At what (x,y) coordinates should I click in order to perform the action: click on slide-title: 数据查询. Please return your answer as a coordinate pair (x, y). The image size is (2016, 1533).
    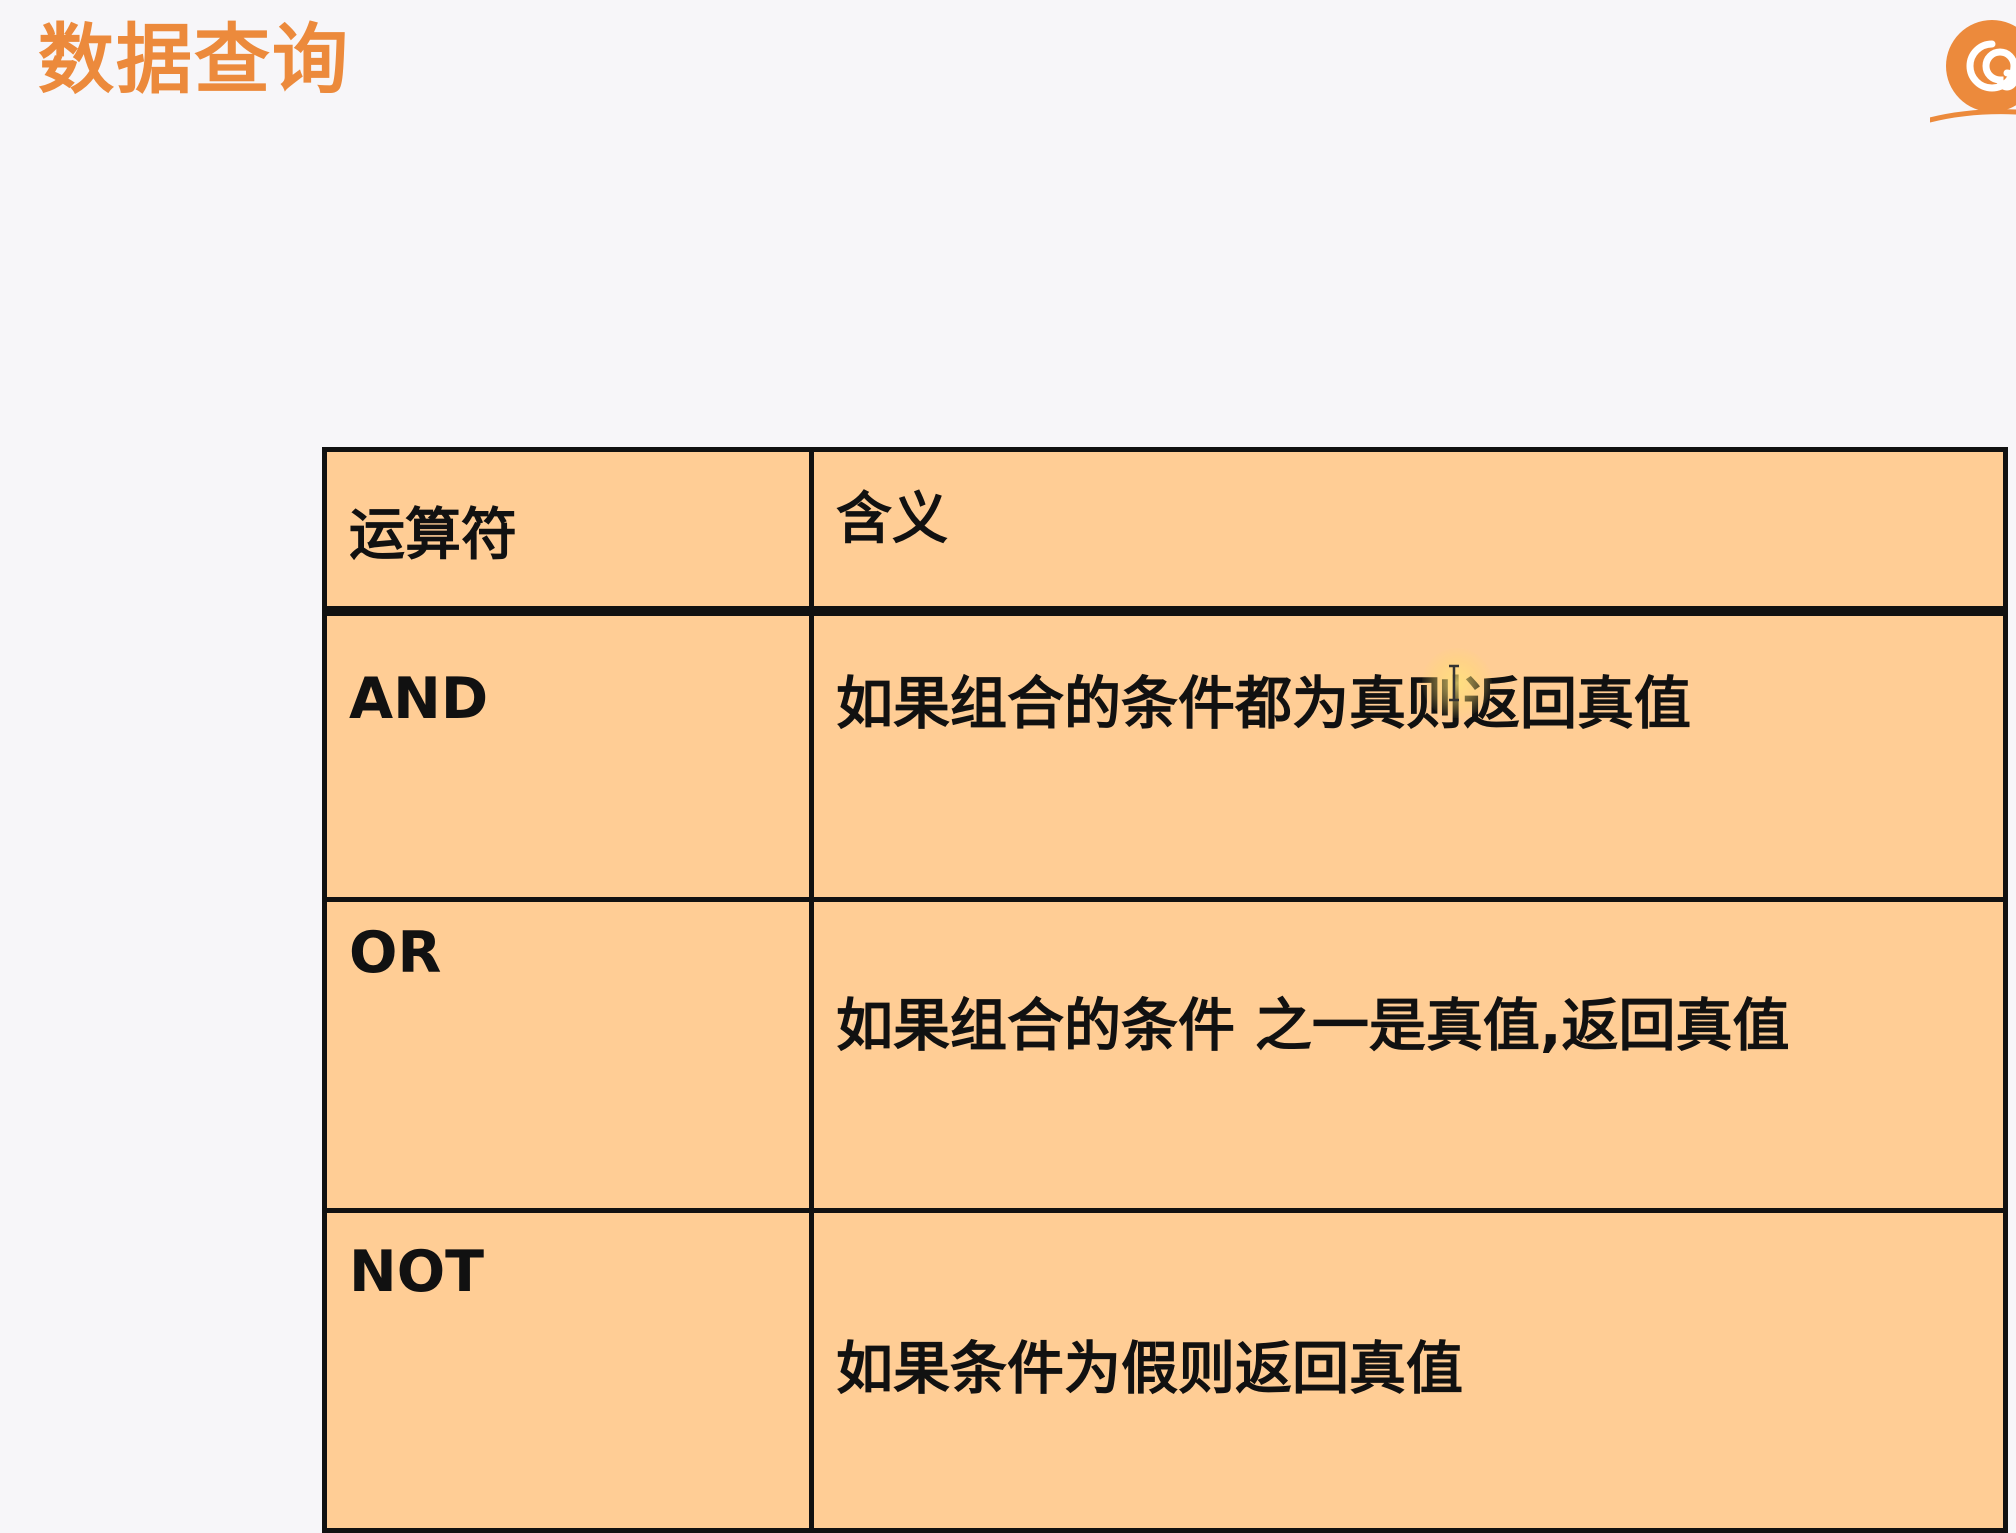
    Looking at the image, I should click on (194, 59).